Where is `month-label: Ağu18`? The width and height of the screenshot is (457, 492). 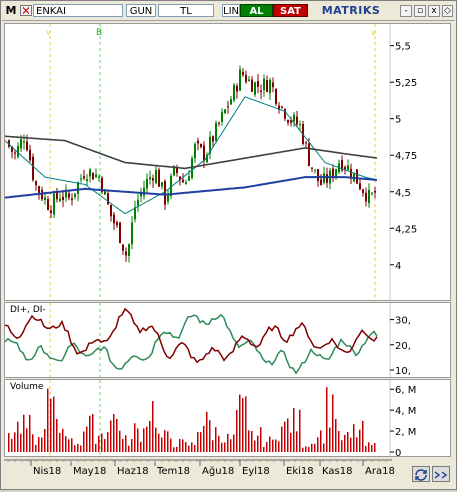 month-label: Ağu18 is located at coordinates (218, 471).